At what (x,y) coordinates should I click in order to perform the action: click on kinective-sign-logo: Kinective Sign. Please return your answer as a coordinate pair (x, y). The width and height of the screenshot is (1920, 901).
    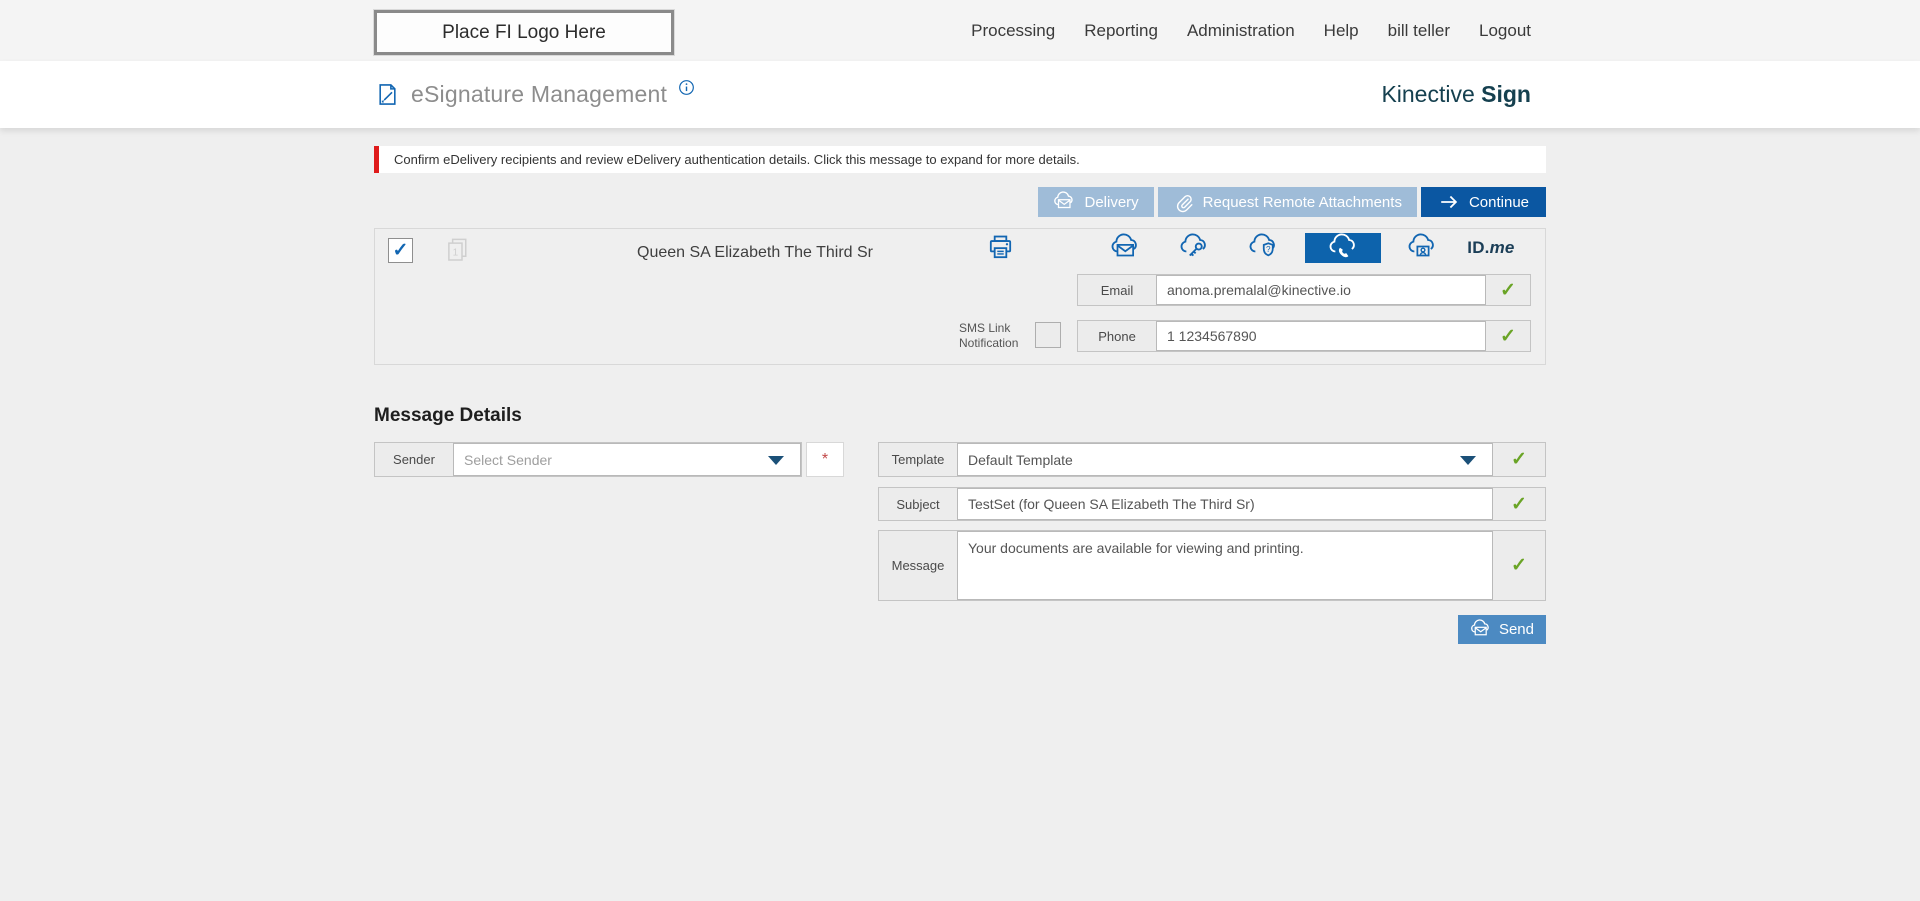
    Looking at the image, I should click on (1456, 94).